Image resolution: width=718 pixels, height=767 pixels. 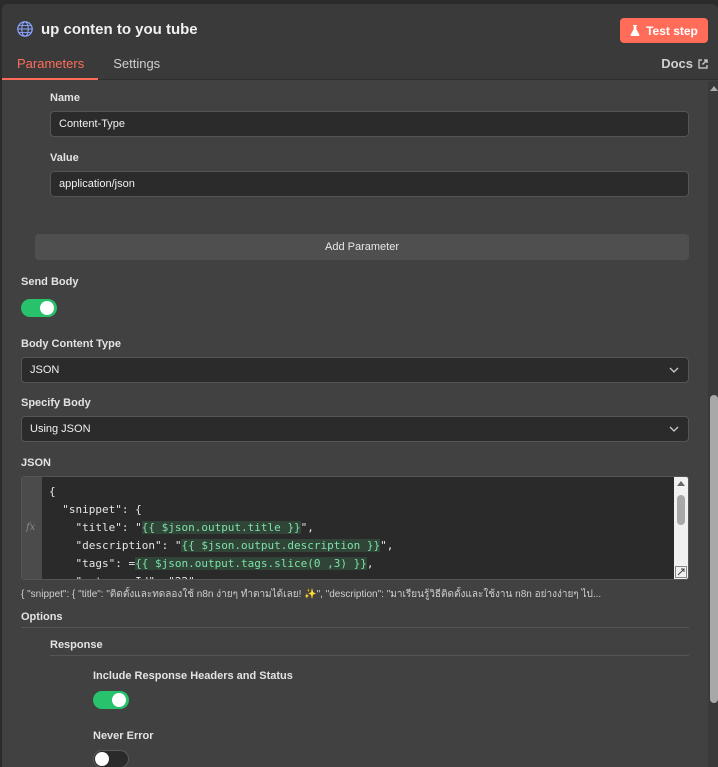 I want to click on title-row: up conten to you tube, so click(x=107, y=29).